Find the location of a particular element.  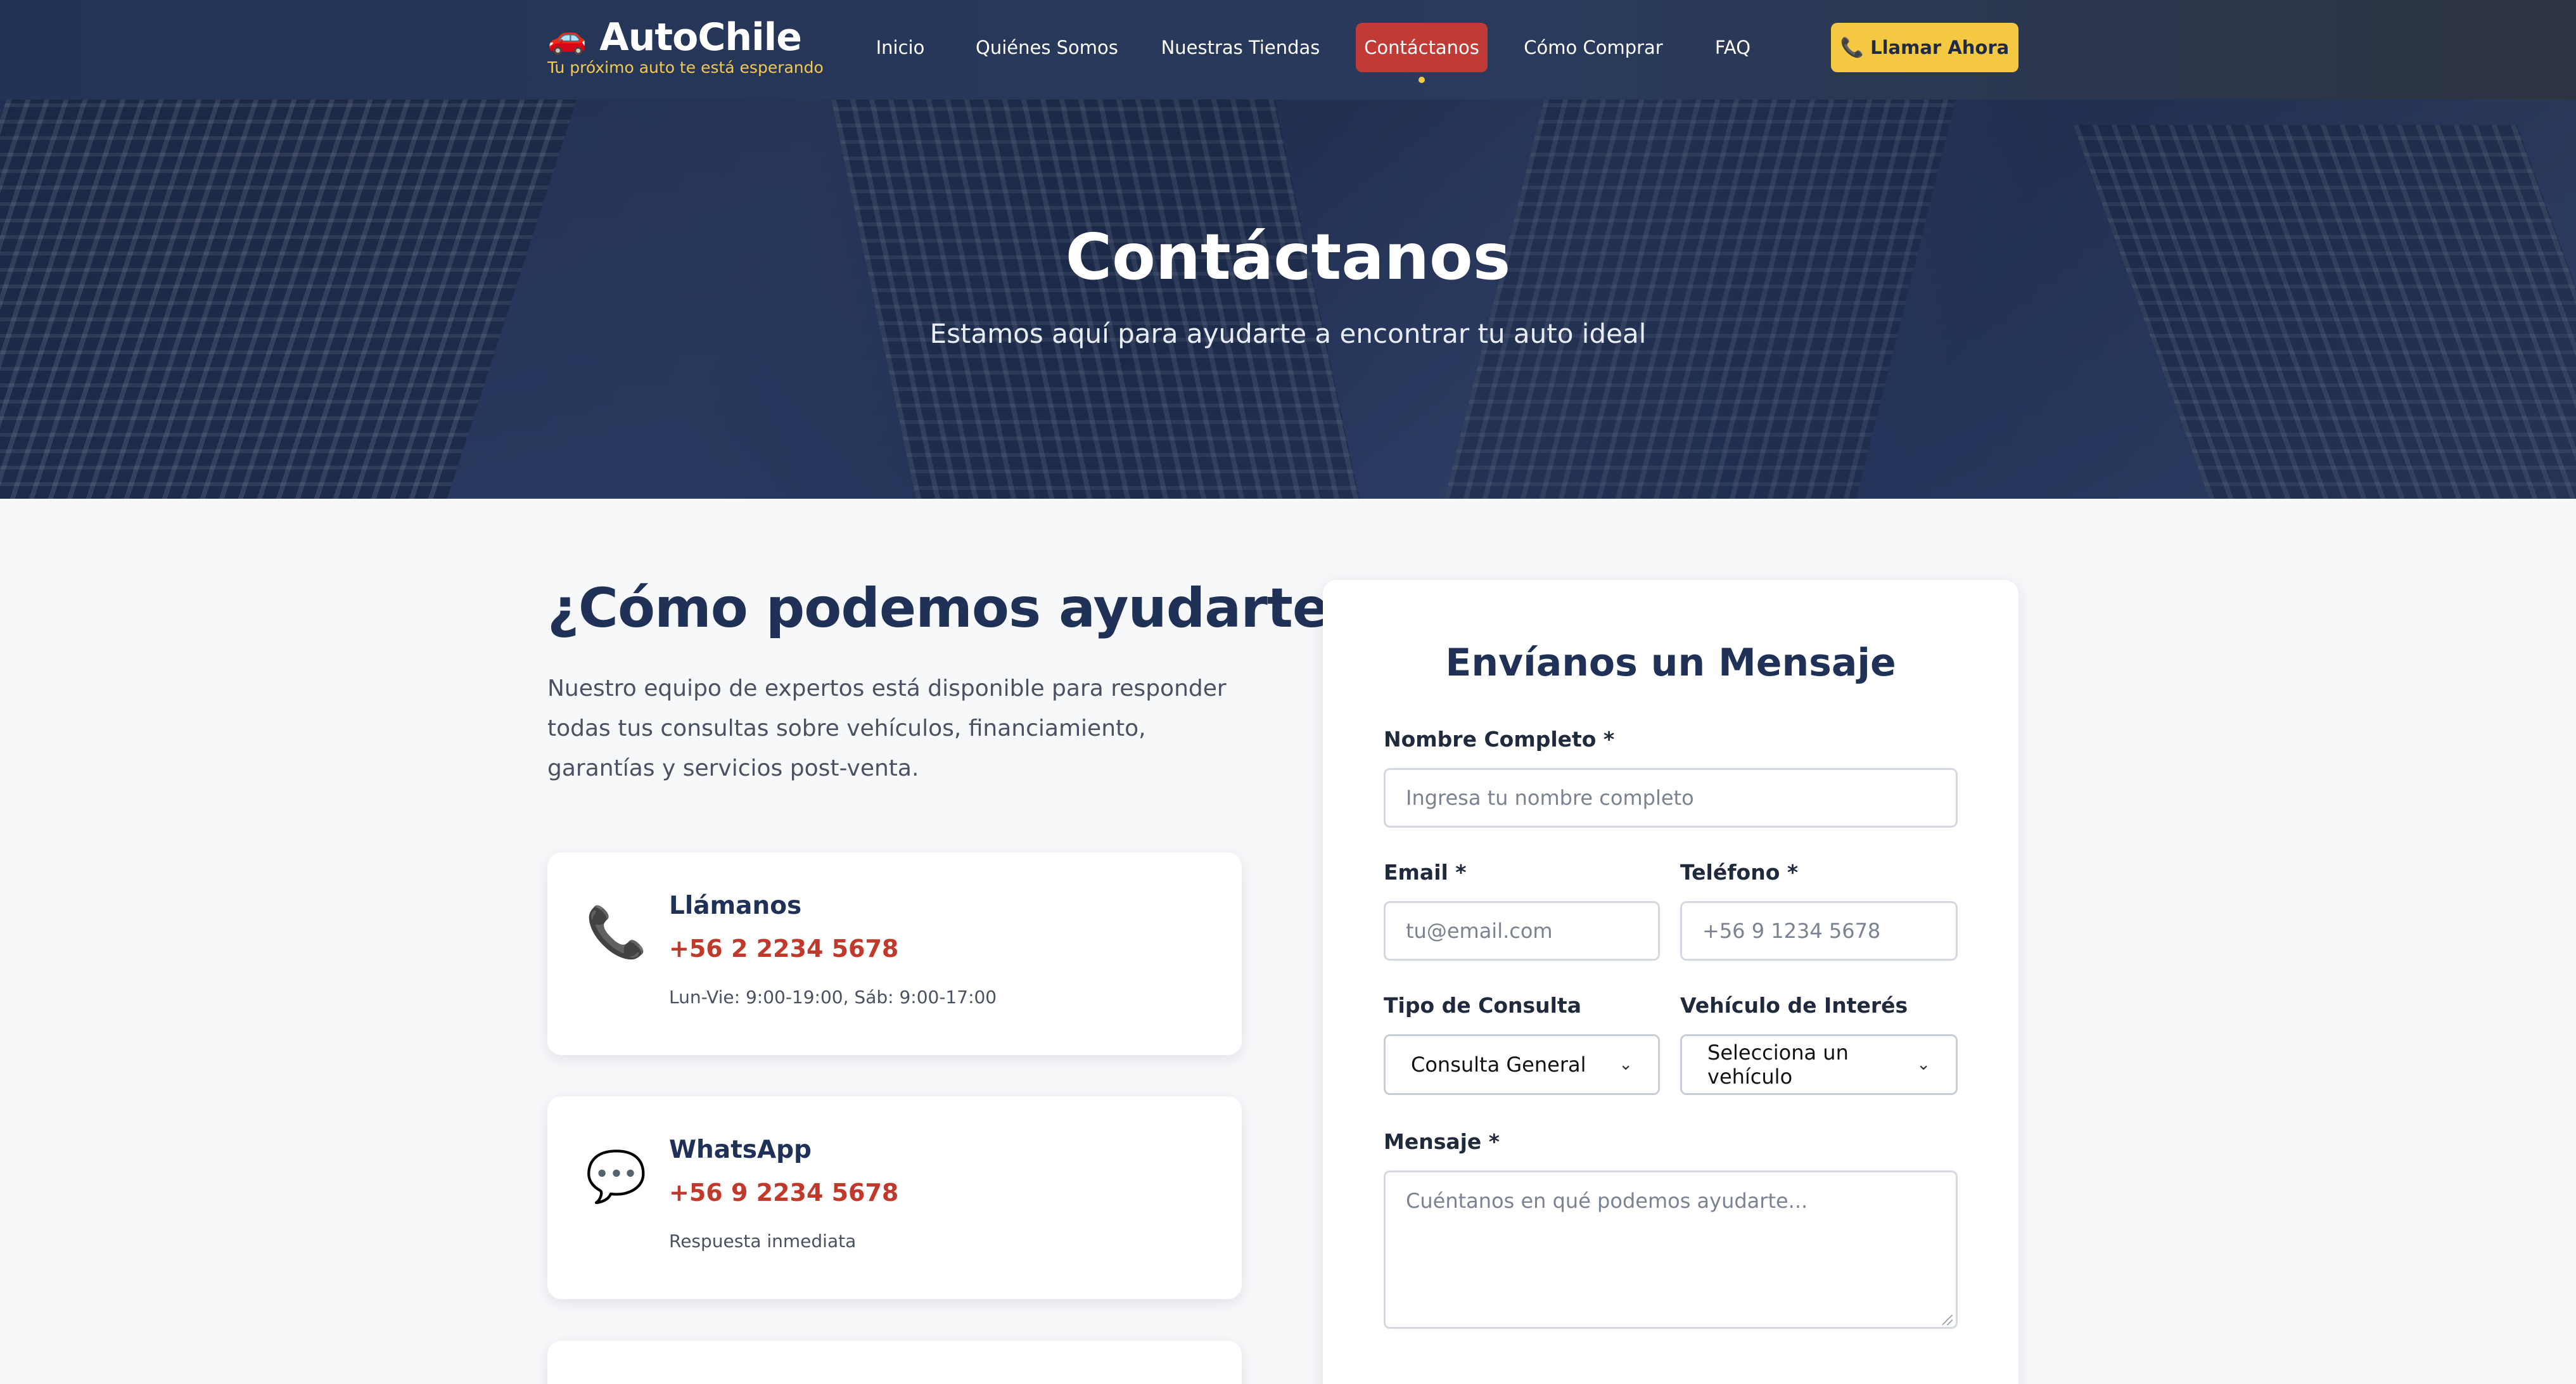

inquiry-type-label: Tipo de Consulta is located at coordinates (1483, 1005).